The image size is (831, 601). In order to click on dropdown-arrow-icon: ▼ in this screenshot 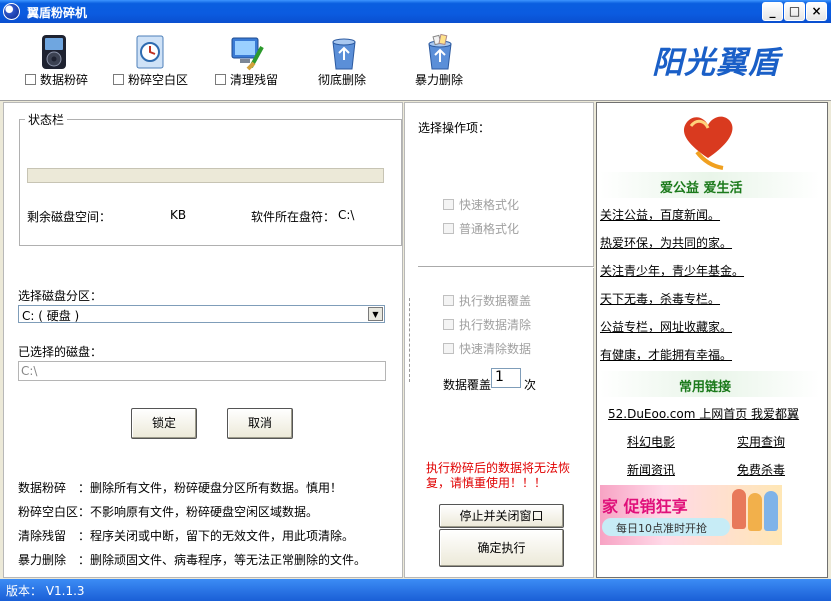, I will do `click(375, 314)`.